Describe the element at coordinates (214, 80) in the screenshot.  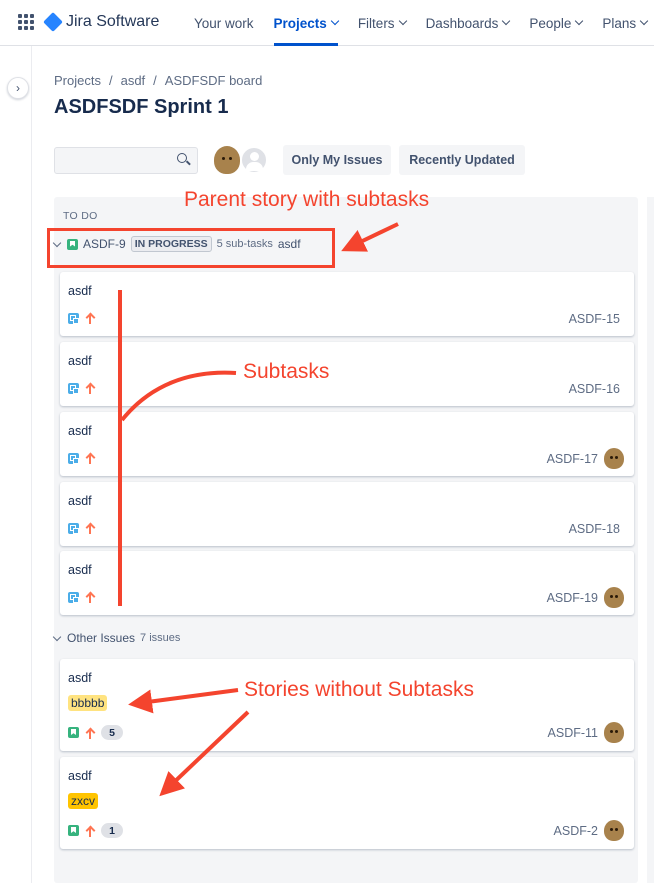
I see `breadcrumb-board: ASDFSDF board` at that location.